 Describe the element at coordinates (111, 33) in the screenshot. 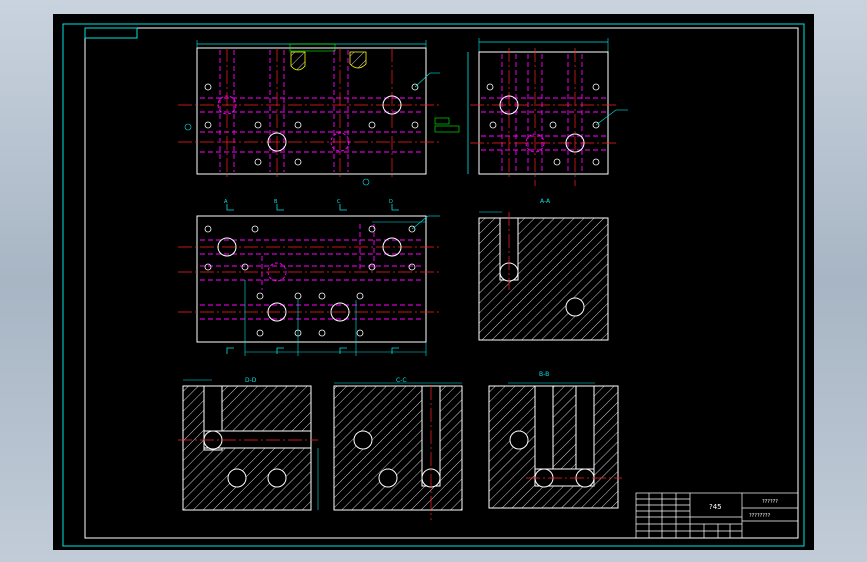

I see `corner-label-box` at that location.